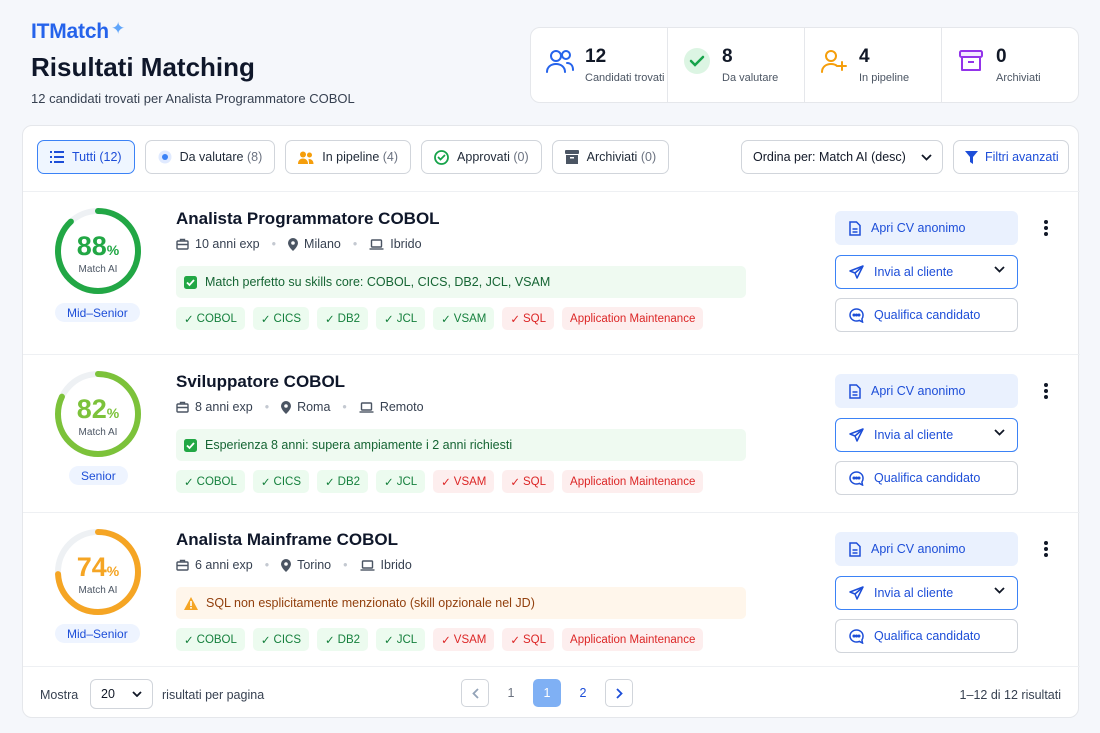 Image resolution: width=1100 pixels, height=733 pixels. Describe the element at coordinates (221, 157) in the screenshot. I see `tab-label: Da valutare (8)` at that location.